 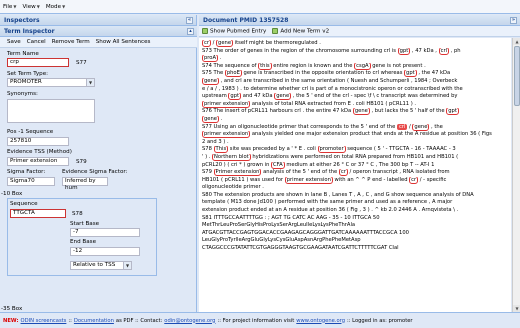 I want to click on remove-term-button: Remove Term, so click(x=71, y=42).